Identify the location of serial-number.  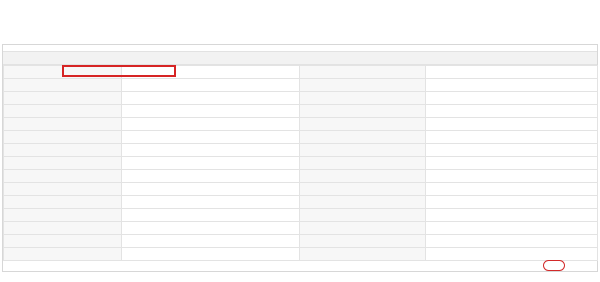
(300, 58).